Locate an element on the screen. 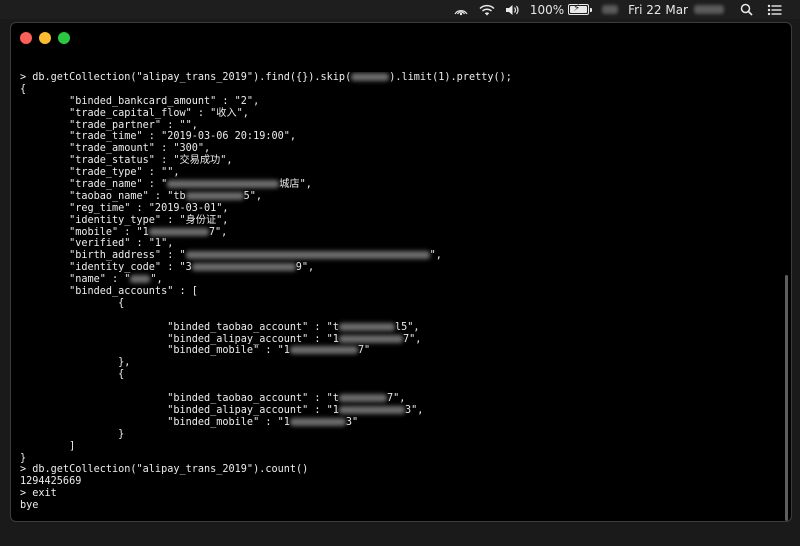 The width and height of the screenshot is (800, 546). terminal-line-tail: 3", is located at coordinates (414, 410).